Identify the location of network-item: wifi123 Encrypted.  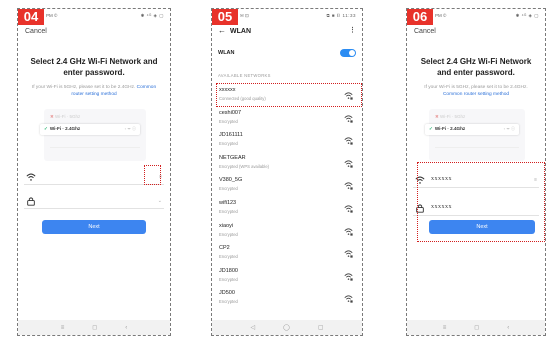
(287, 209).